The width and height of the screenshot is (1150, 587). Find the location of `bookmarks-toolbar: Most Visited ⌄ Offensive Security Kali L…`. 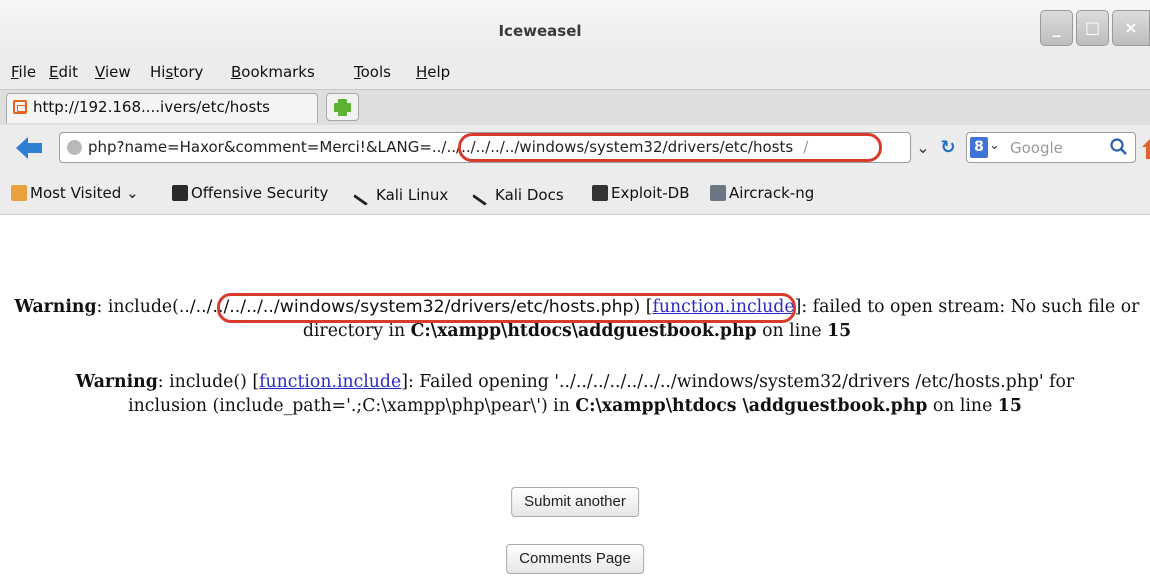

bookmarks-toolbar: Most Visited ⌄ Offensive Security Kali L… is located at coordinates (575, 192).